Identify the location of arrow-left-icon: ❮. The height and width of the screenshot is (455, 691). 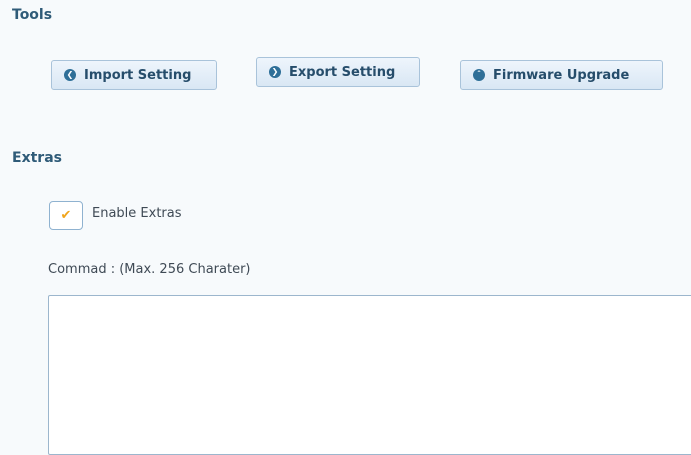
(70, 75).